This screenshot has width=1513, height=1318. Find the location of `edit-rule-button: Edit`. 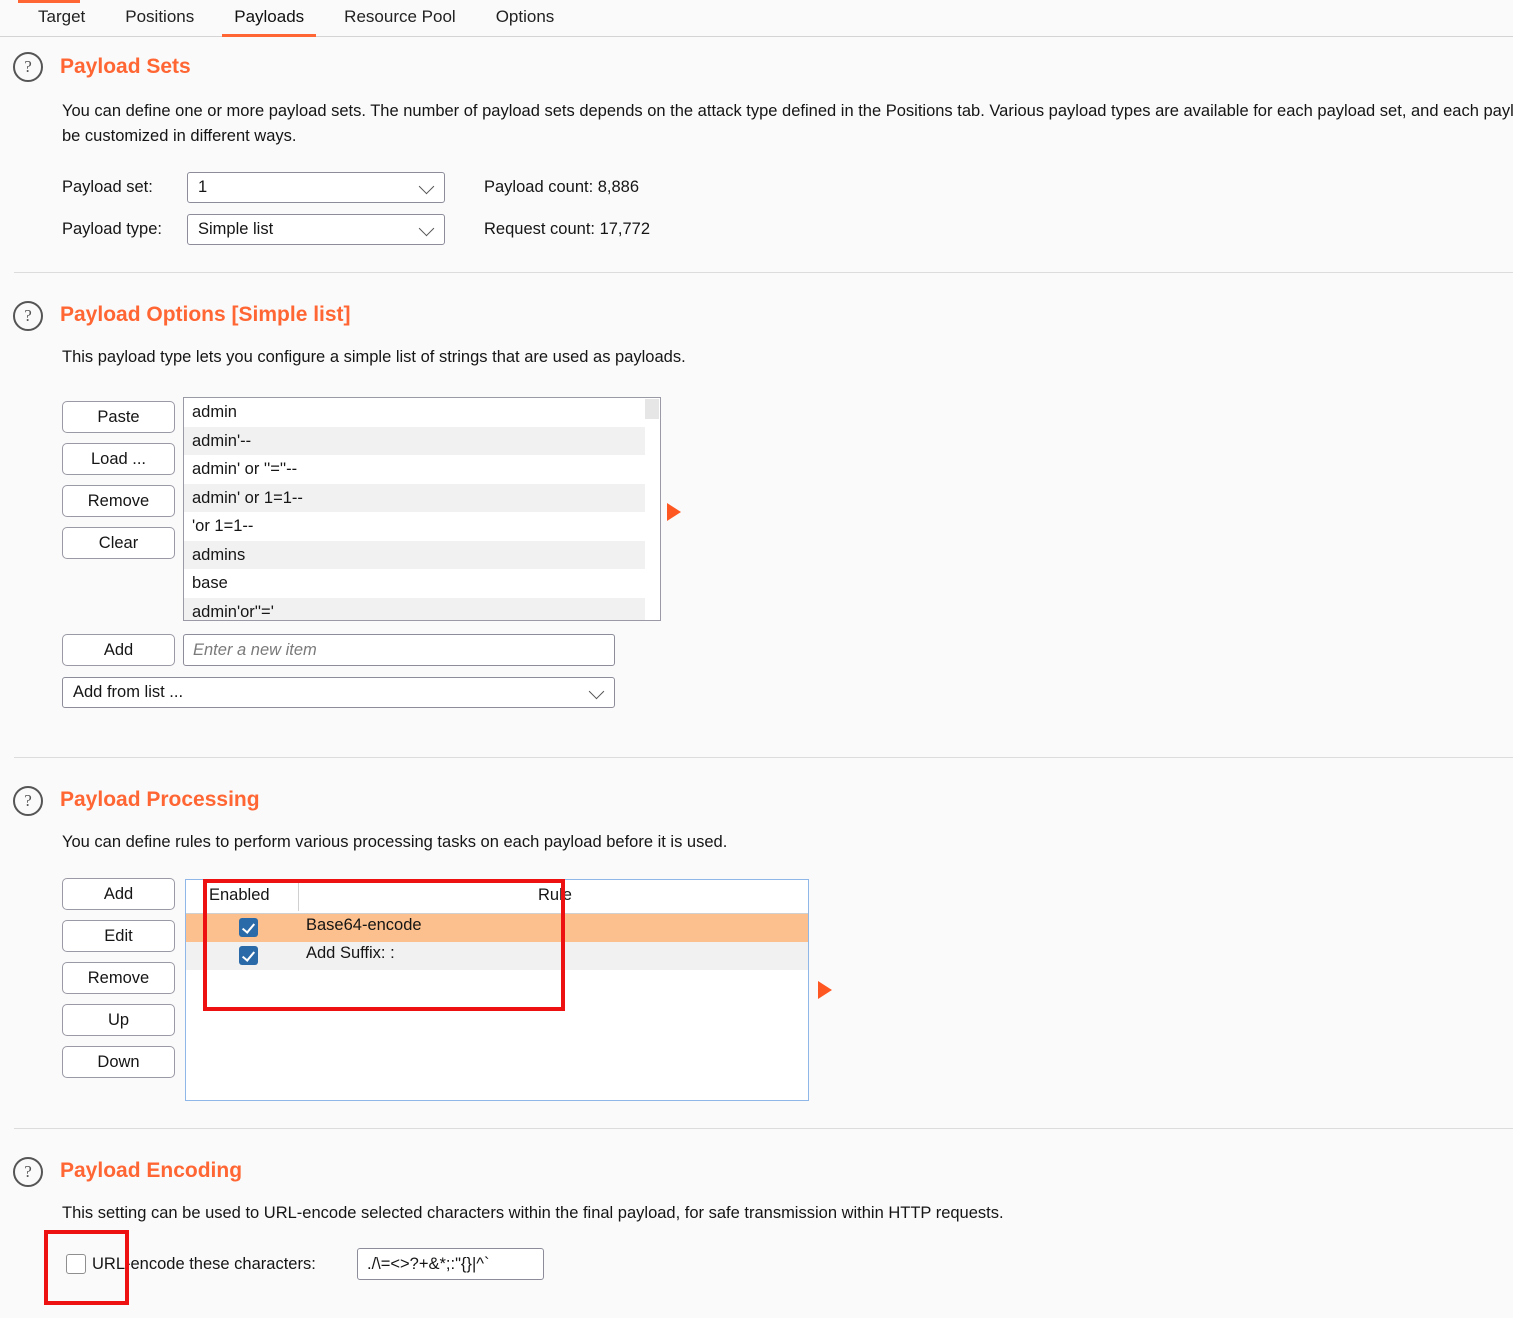

edit-rule-button: Edit is located at coordinates (118, 936).